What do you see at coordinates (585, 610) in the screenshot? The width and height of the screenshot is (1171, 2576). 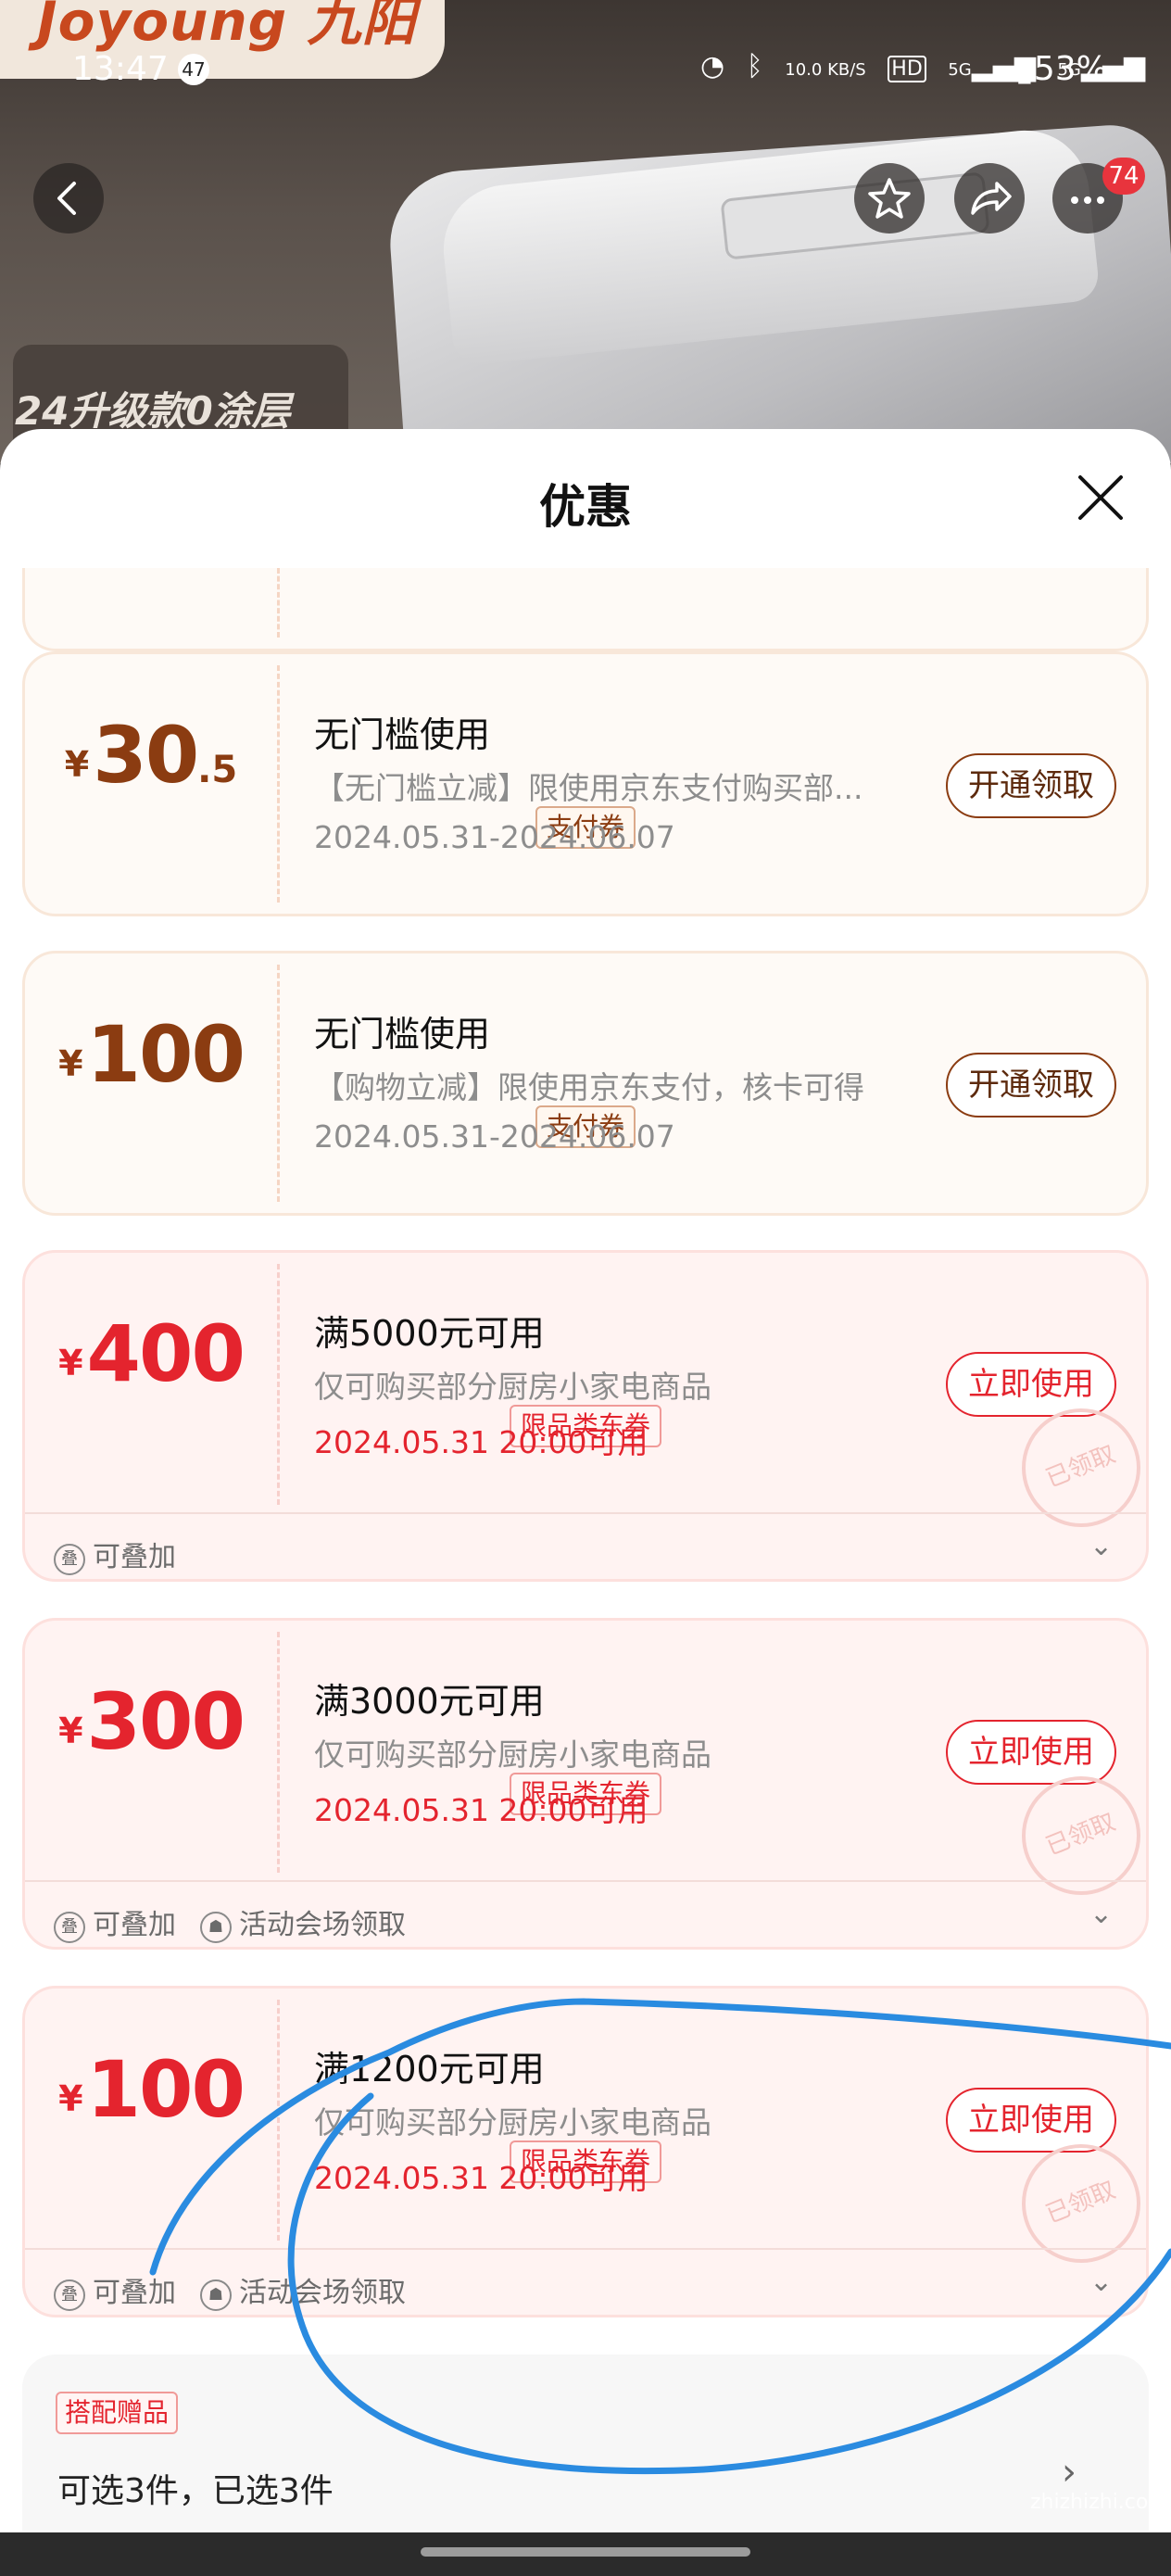 I see `coupon-card-partial` at bounding box center [585, 610].